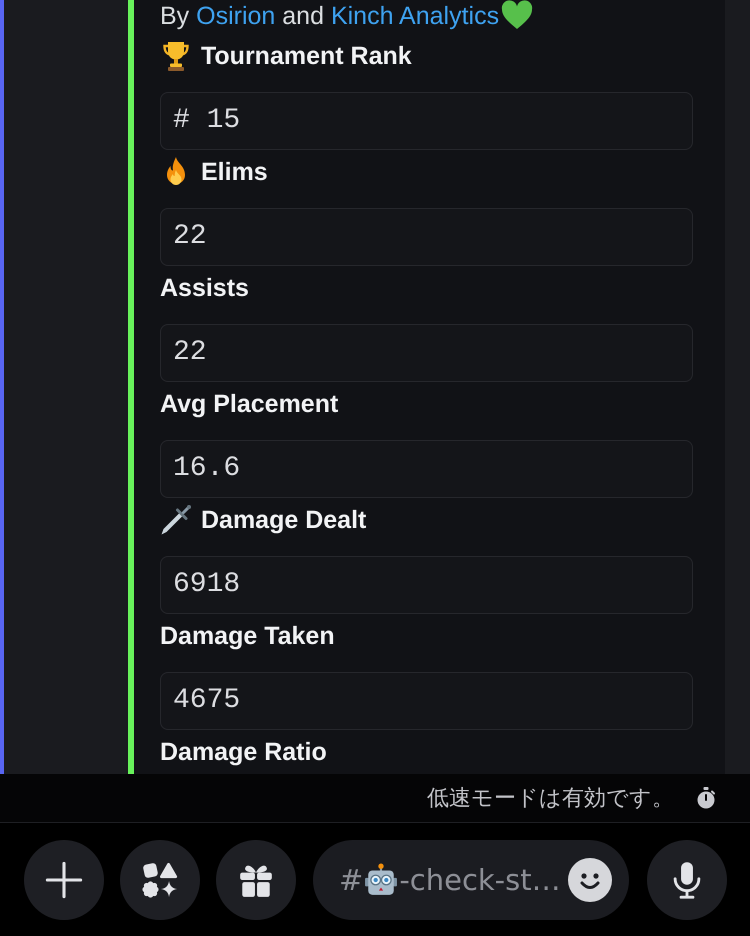 The image size is (750, 936). What do you see at coordinates (517, 15) in the screenshot?
I see `heart-icon` at bounding box center [517, 15].